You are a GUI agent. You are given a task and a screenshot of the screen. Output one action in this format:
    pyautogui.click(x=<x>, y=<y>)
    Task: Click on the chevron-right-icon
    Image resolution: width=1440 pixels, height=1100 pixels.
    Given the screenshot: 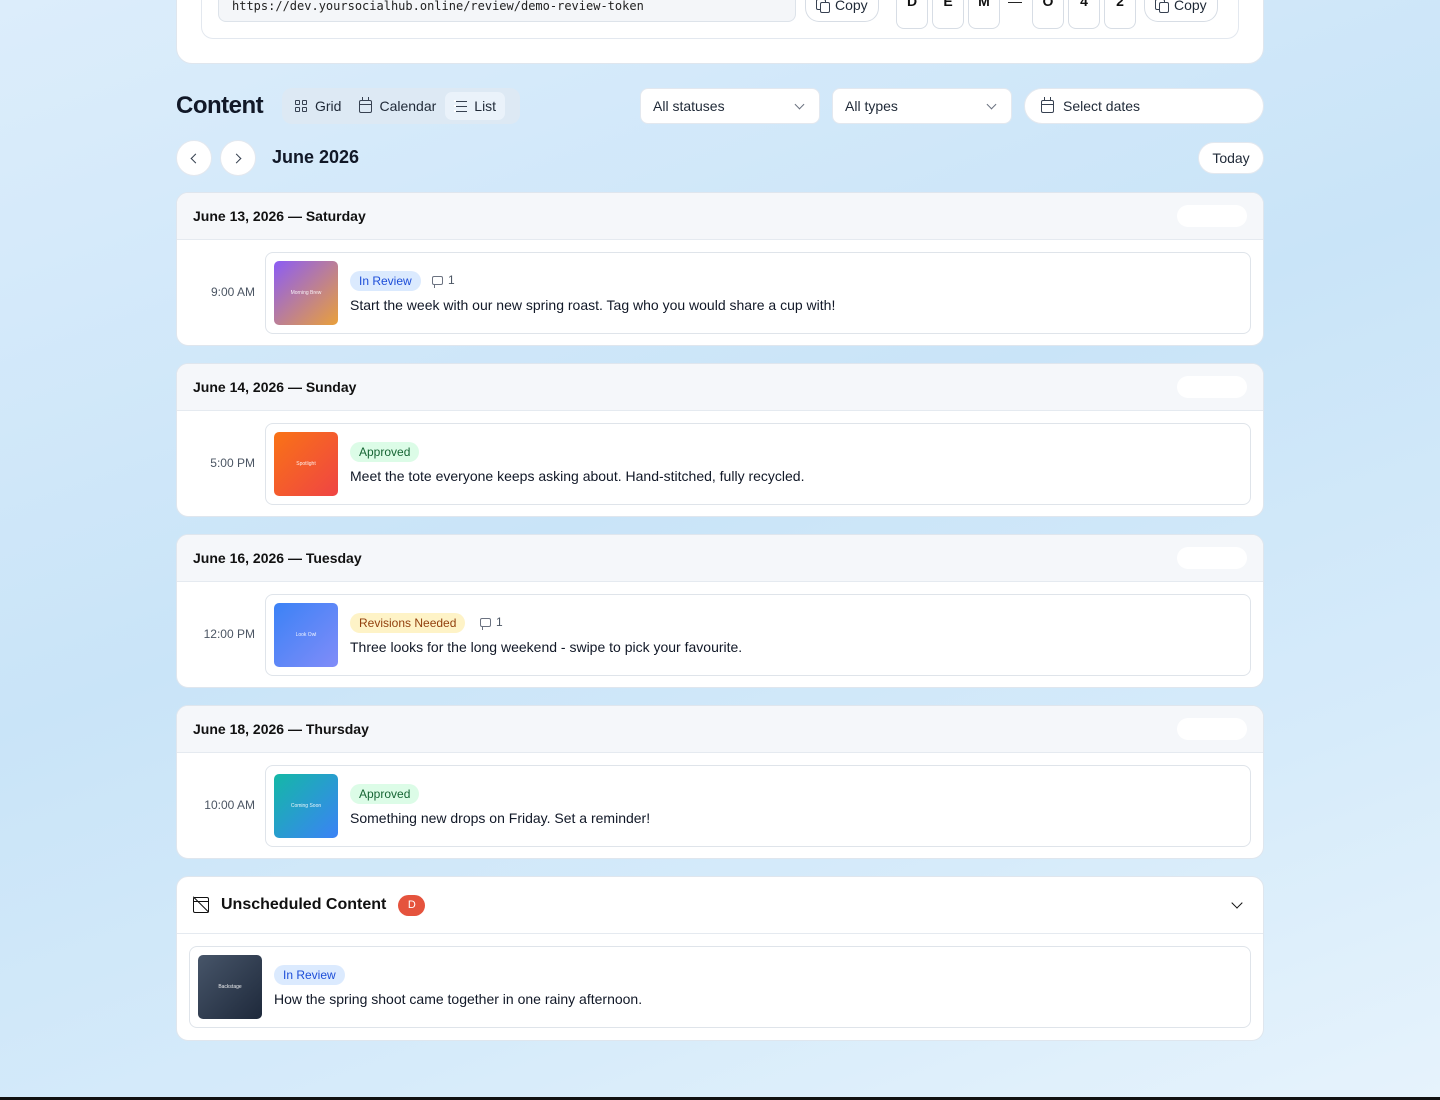 What is the action you would take?
    pyautogui.click(x=236, y=158)
    